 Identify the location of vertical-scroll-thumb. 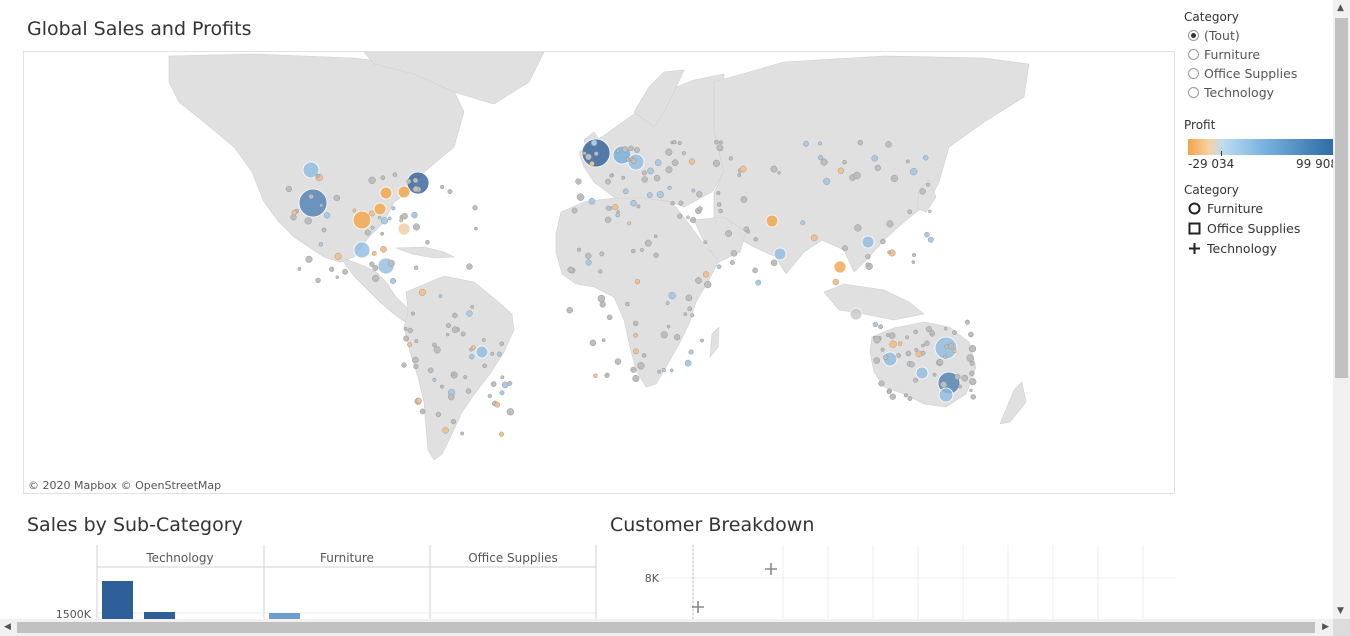
(1341, 198).